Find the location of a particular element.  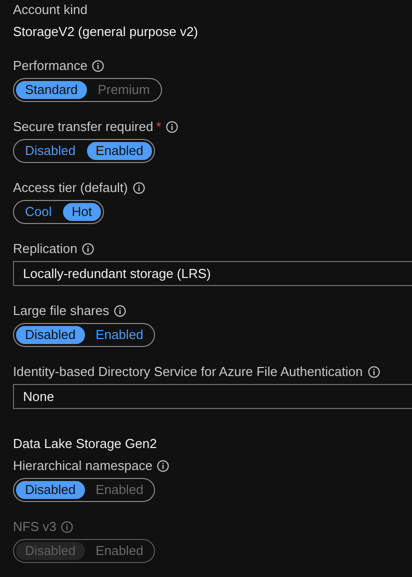

field-label: Access tier (default) is located at coordinates (70, 188).